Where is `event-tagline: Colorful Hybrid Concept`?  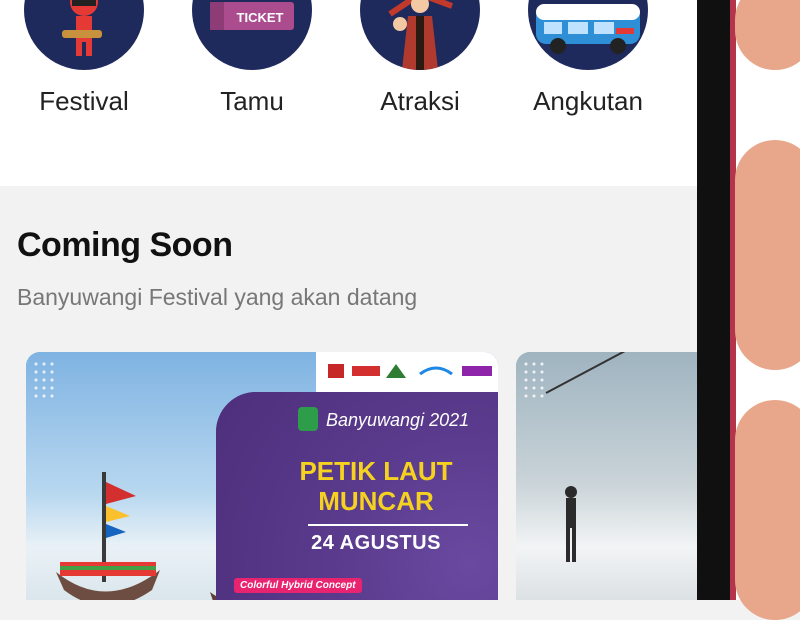
event-tagline: Colorful Hybrid Concept is located at coordinates (298, 585).